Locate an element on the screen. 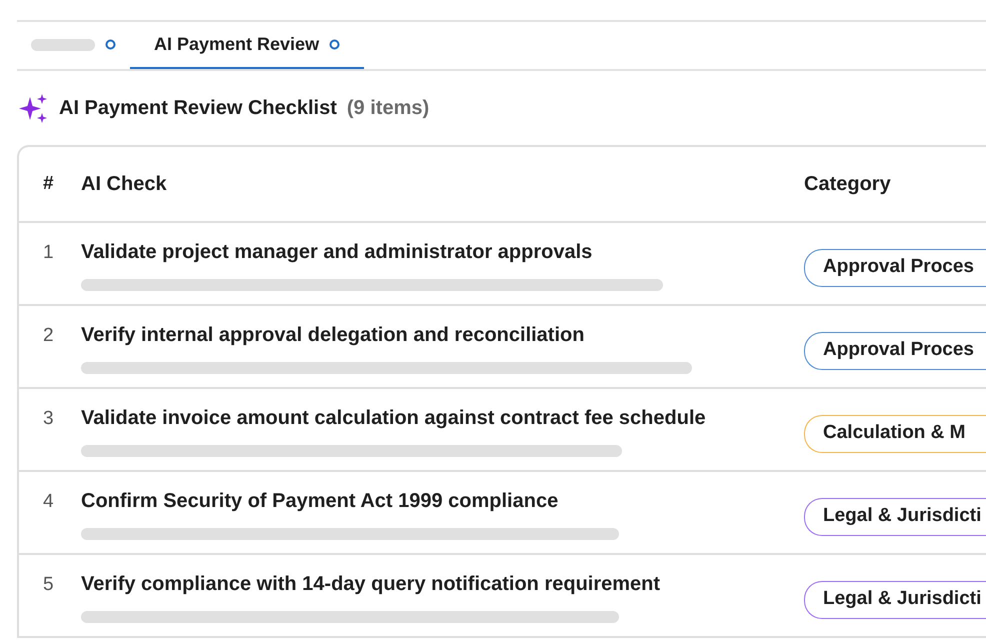 Image resolution: width=986 pixels, height=644 pixels. row-number: 4 is located at coordinates (48, 502).